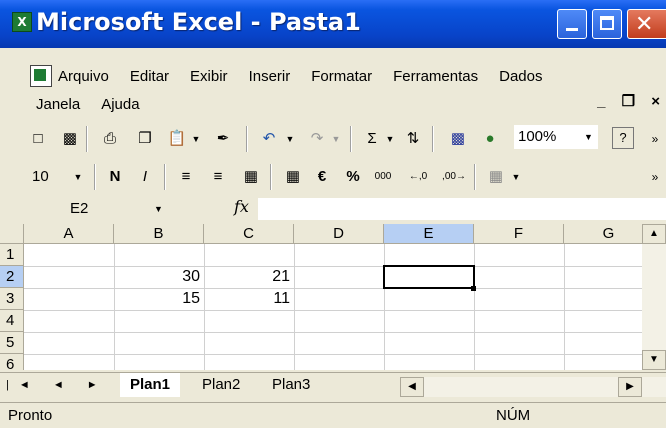  Describe the element at coordinates (513, 415) in the screenshot. I see `num-lock-indicator: NÚM` at that location.